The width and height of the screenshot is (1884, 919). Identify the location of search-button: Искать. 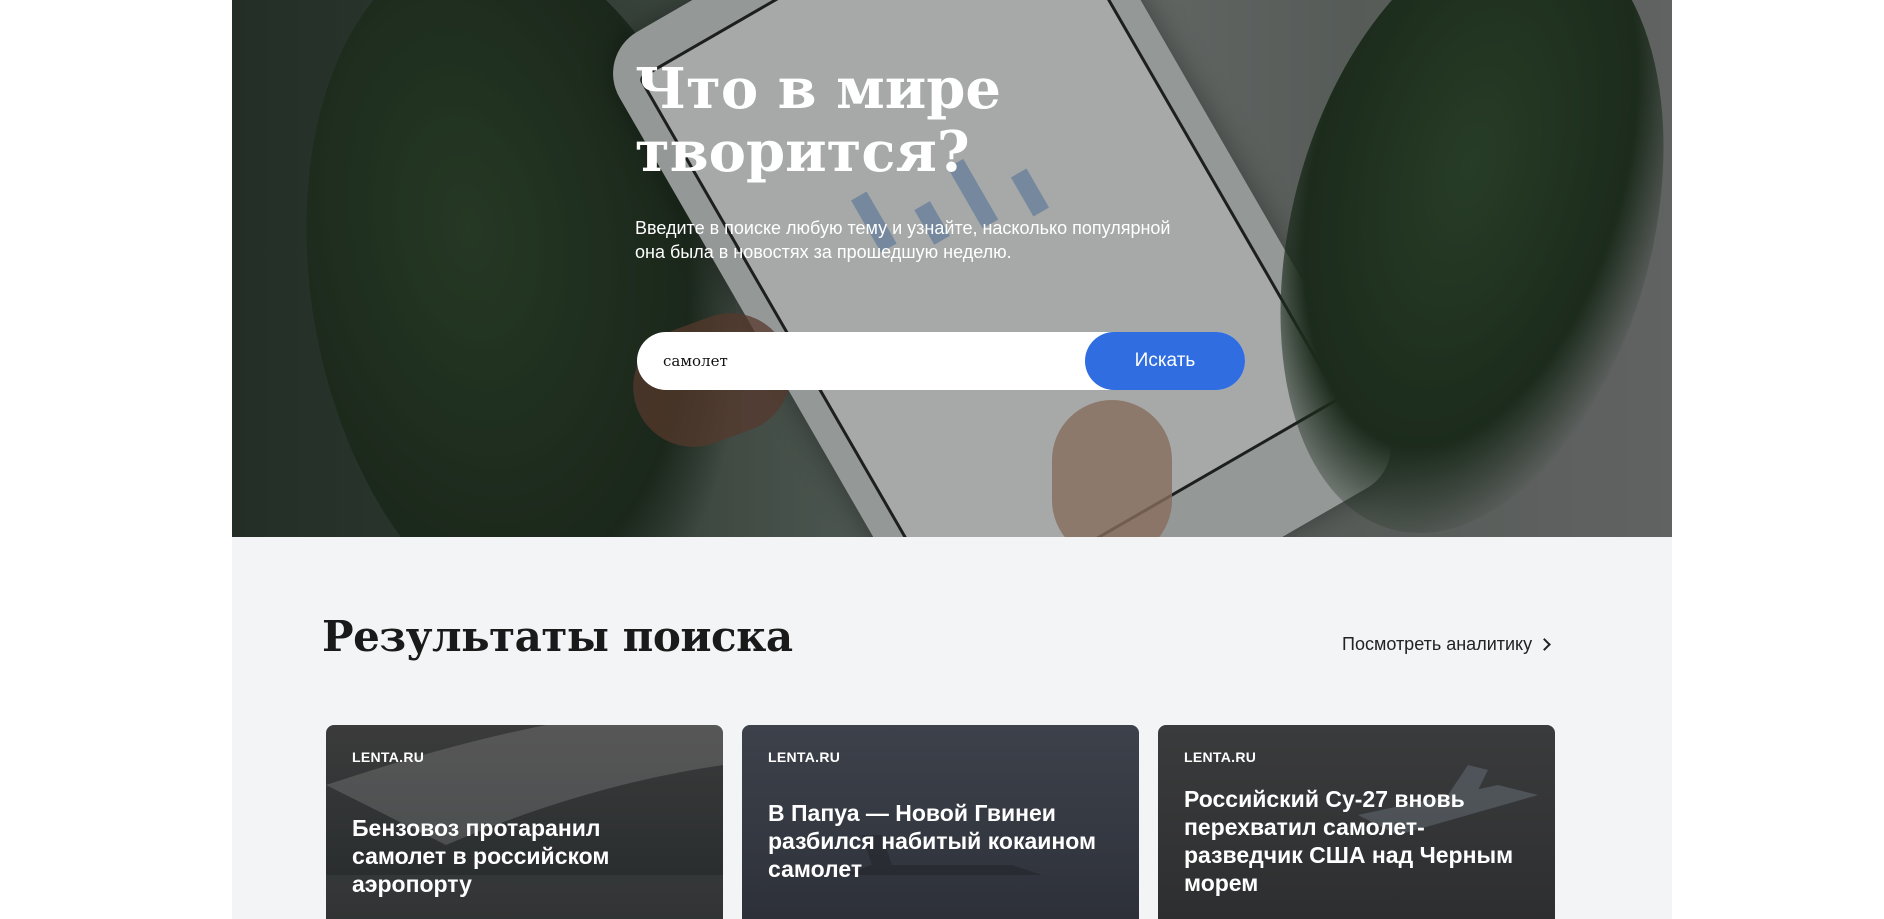
(1165, 361).